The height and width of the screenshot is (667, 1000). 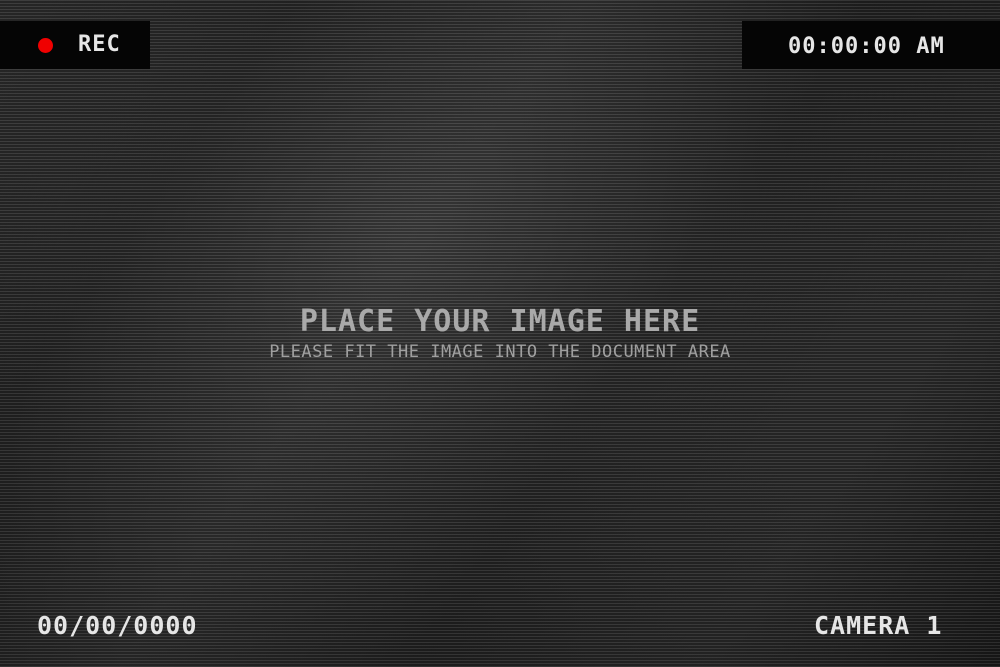 I want to click on camera-label: CAMERA 1, so click(x=878, y=625).